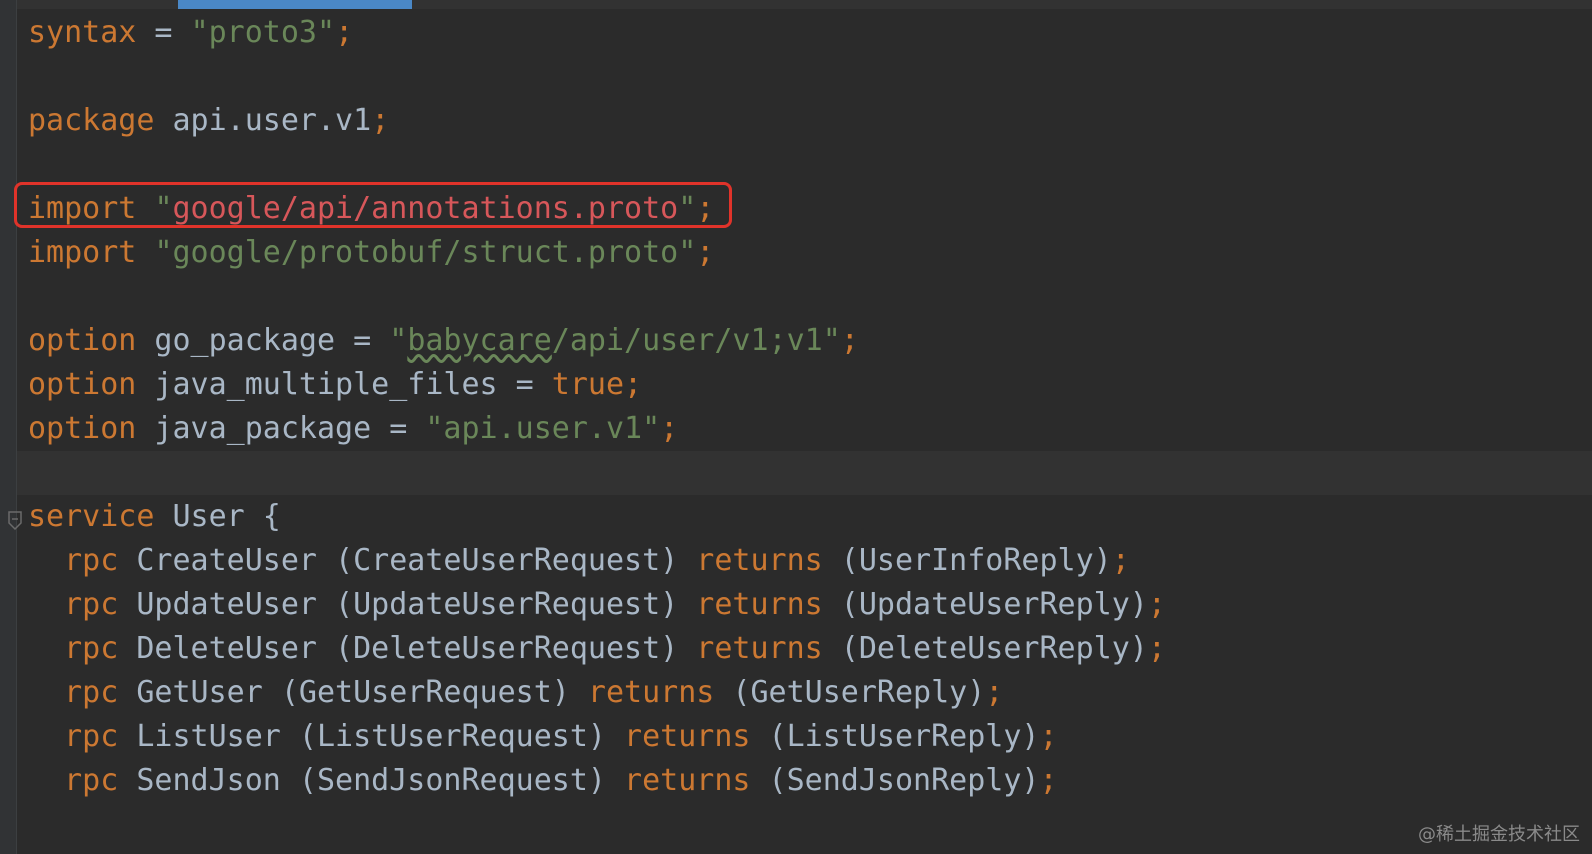 The height and width of the screenshot is (854, 1592). What do you see at coordinates (407, 648) in the screenshot?
I see `code-token: DeleteUser (DeleteUserRequest)` at bounding box center [407, 648].